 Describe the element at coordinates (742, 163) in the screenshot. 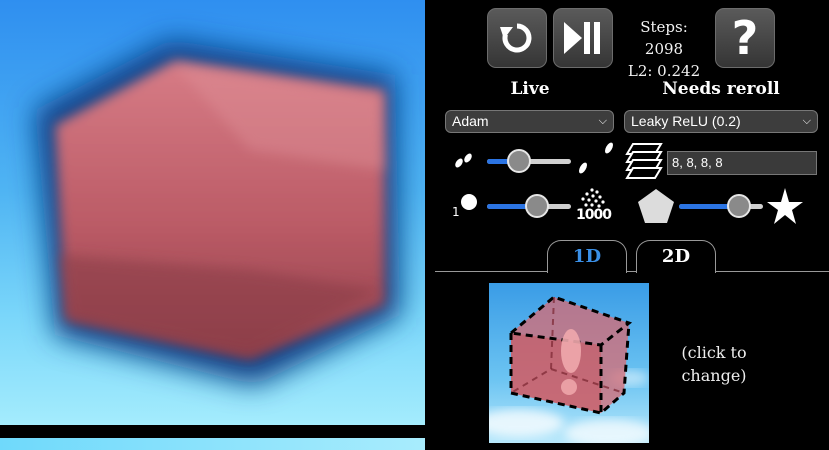

I see `layers-input: 8, 8, 8, 8` at that location.